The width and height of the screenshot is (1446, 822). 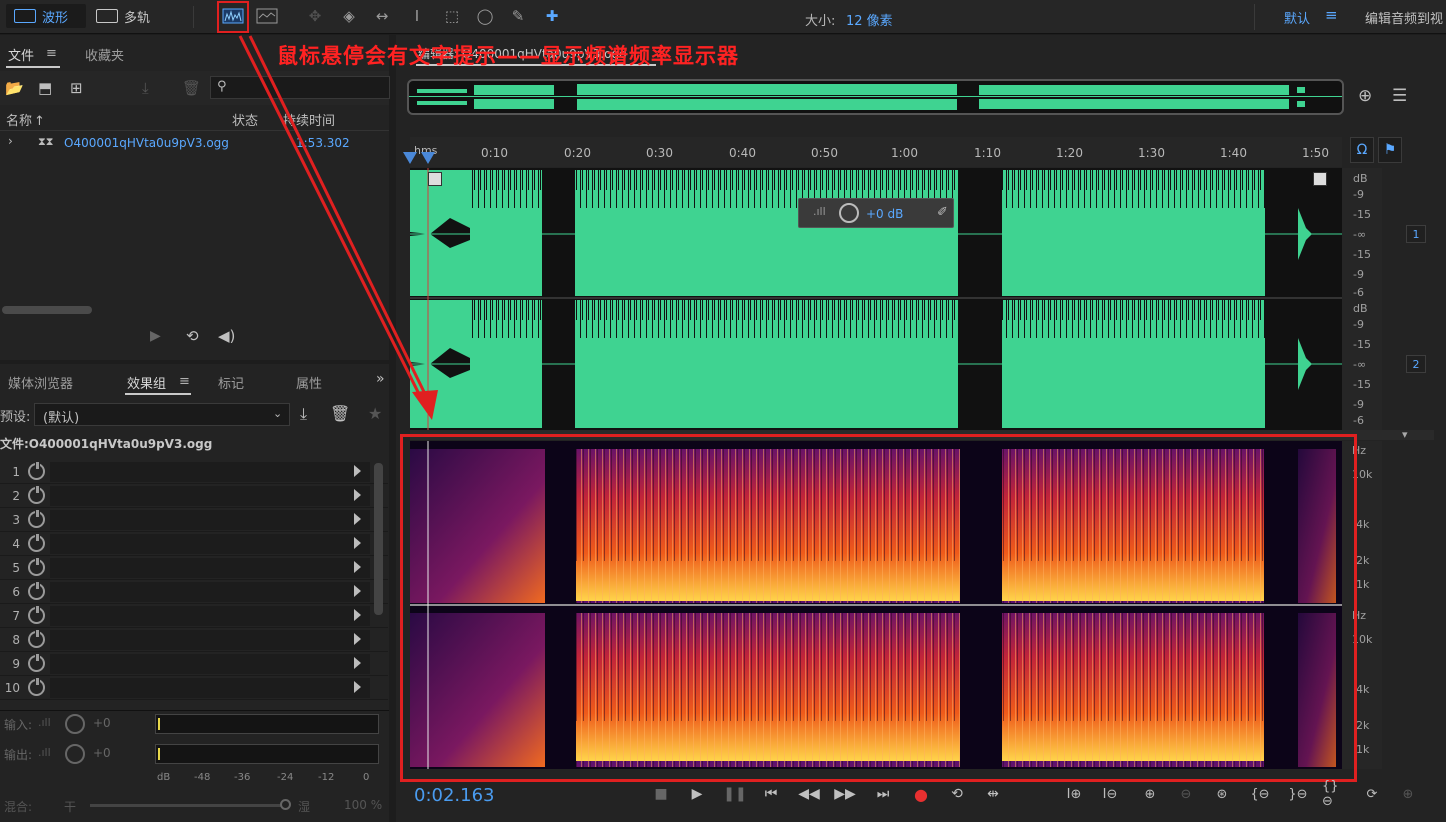 What do you see at coordinates (845, 794) in the screenshot?
I see `fast-forward-icon: ▶▶` at bounding box center [845, 794].